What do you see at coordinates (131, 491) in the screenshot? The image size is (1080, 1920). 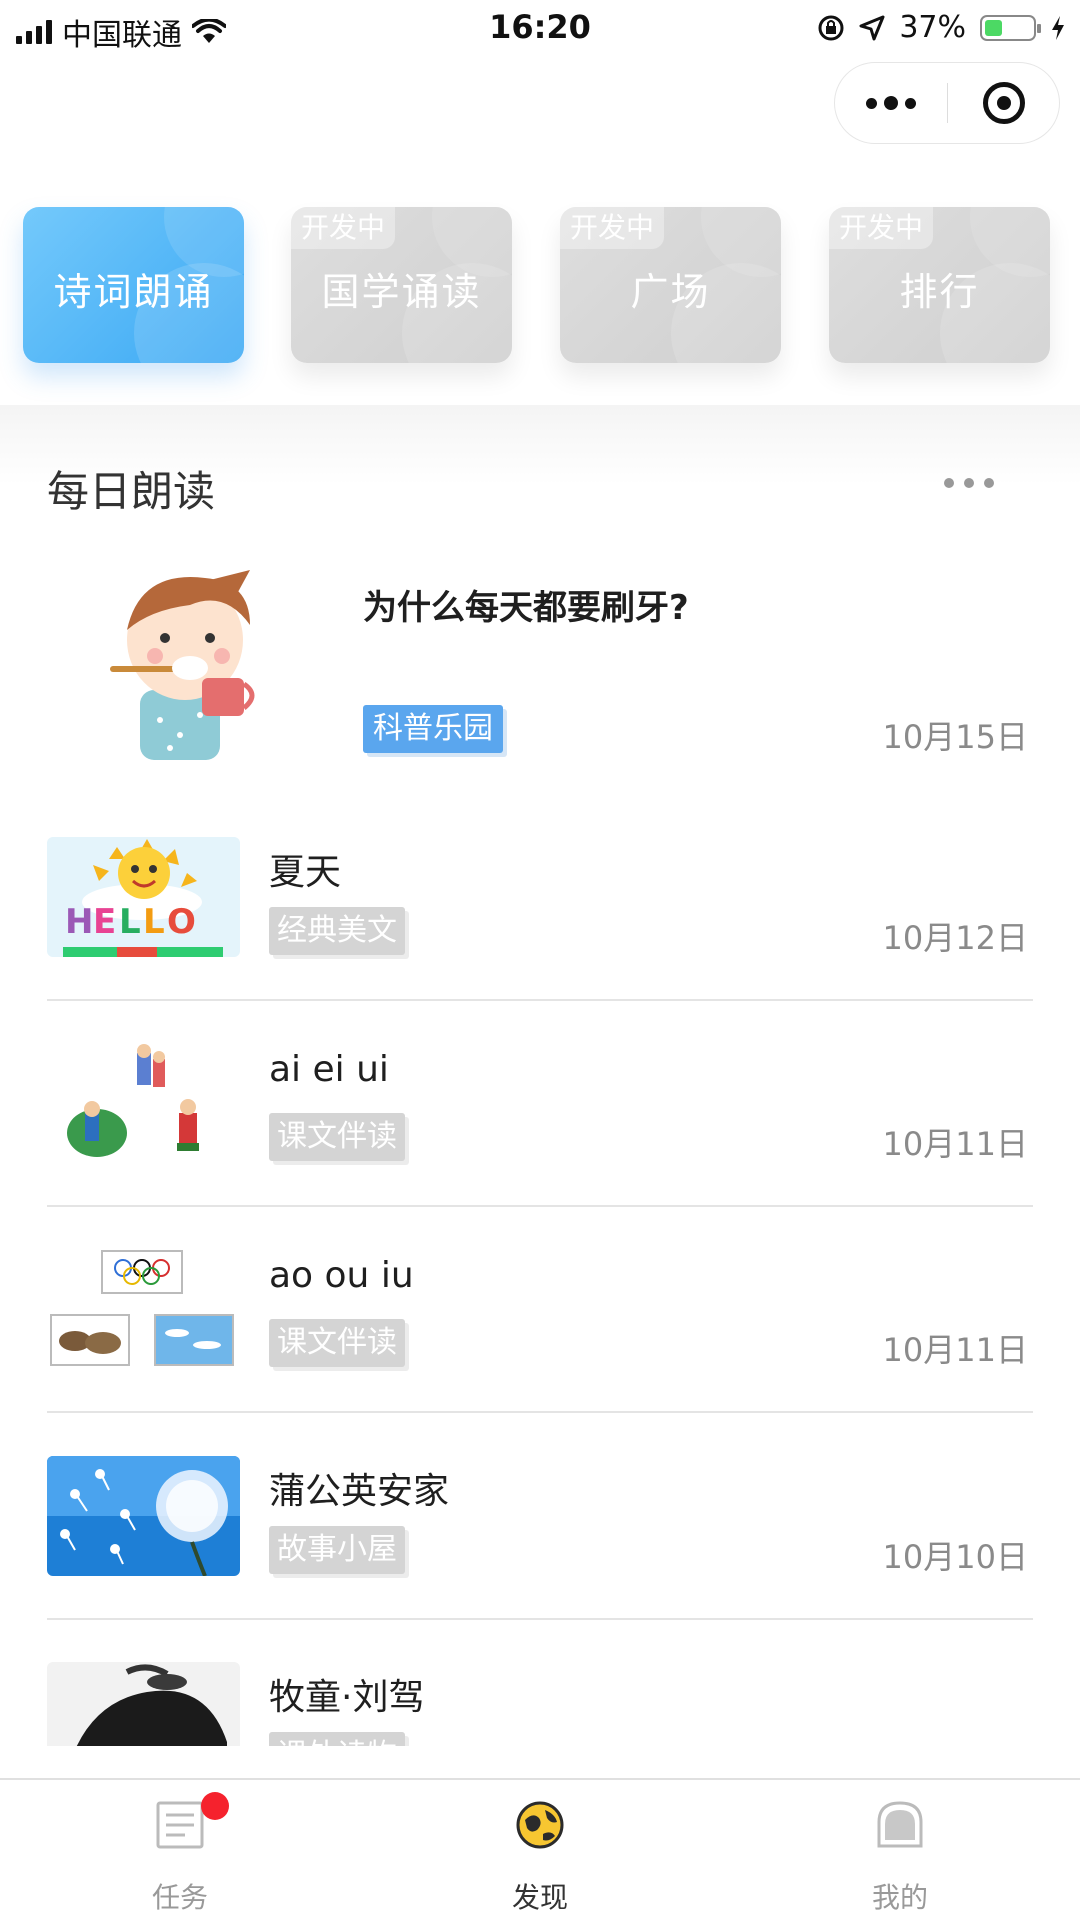 I see `section-title: 每日朗读` at bounding box center [131, 491].